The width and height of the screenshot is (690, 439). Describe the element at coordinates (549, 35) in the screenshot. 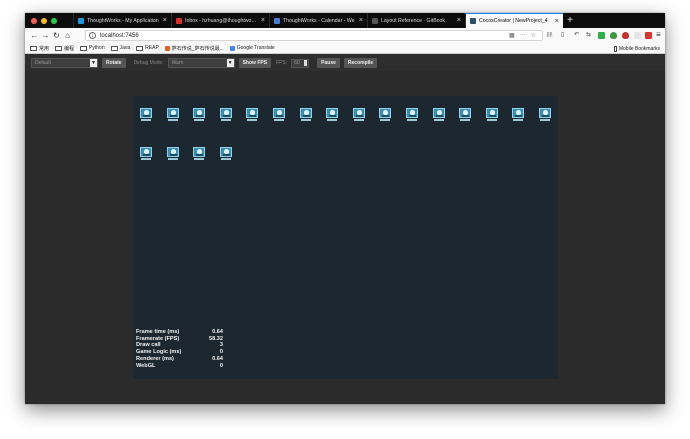

I see `library-icon: |||\` at that location.